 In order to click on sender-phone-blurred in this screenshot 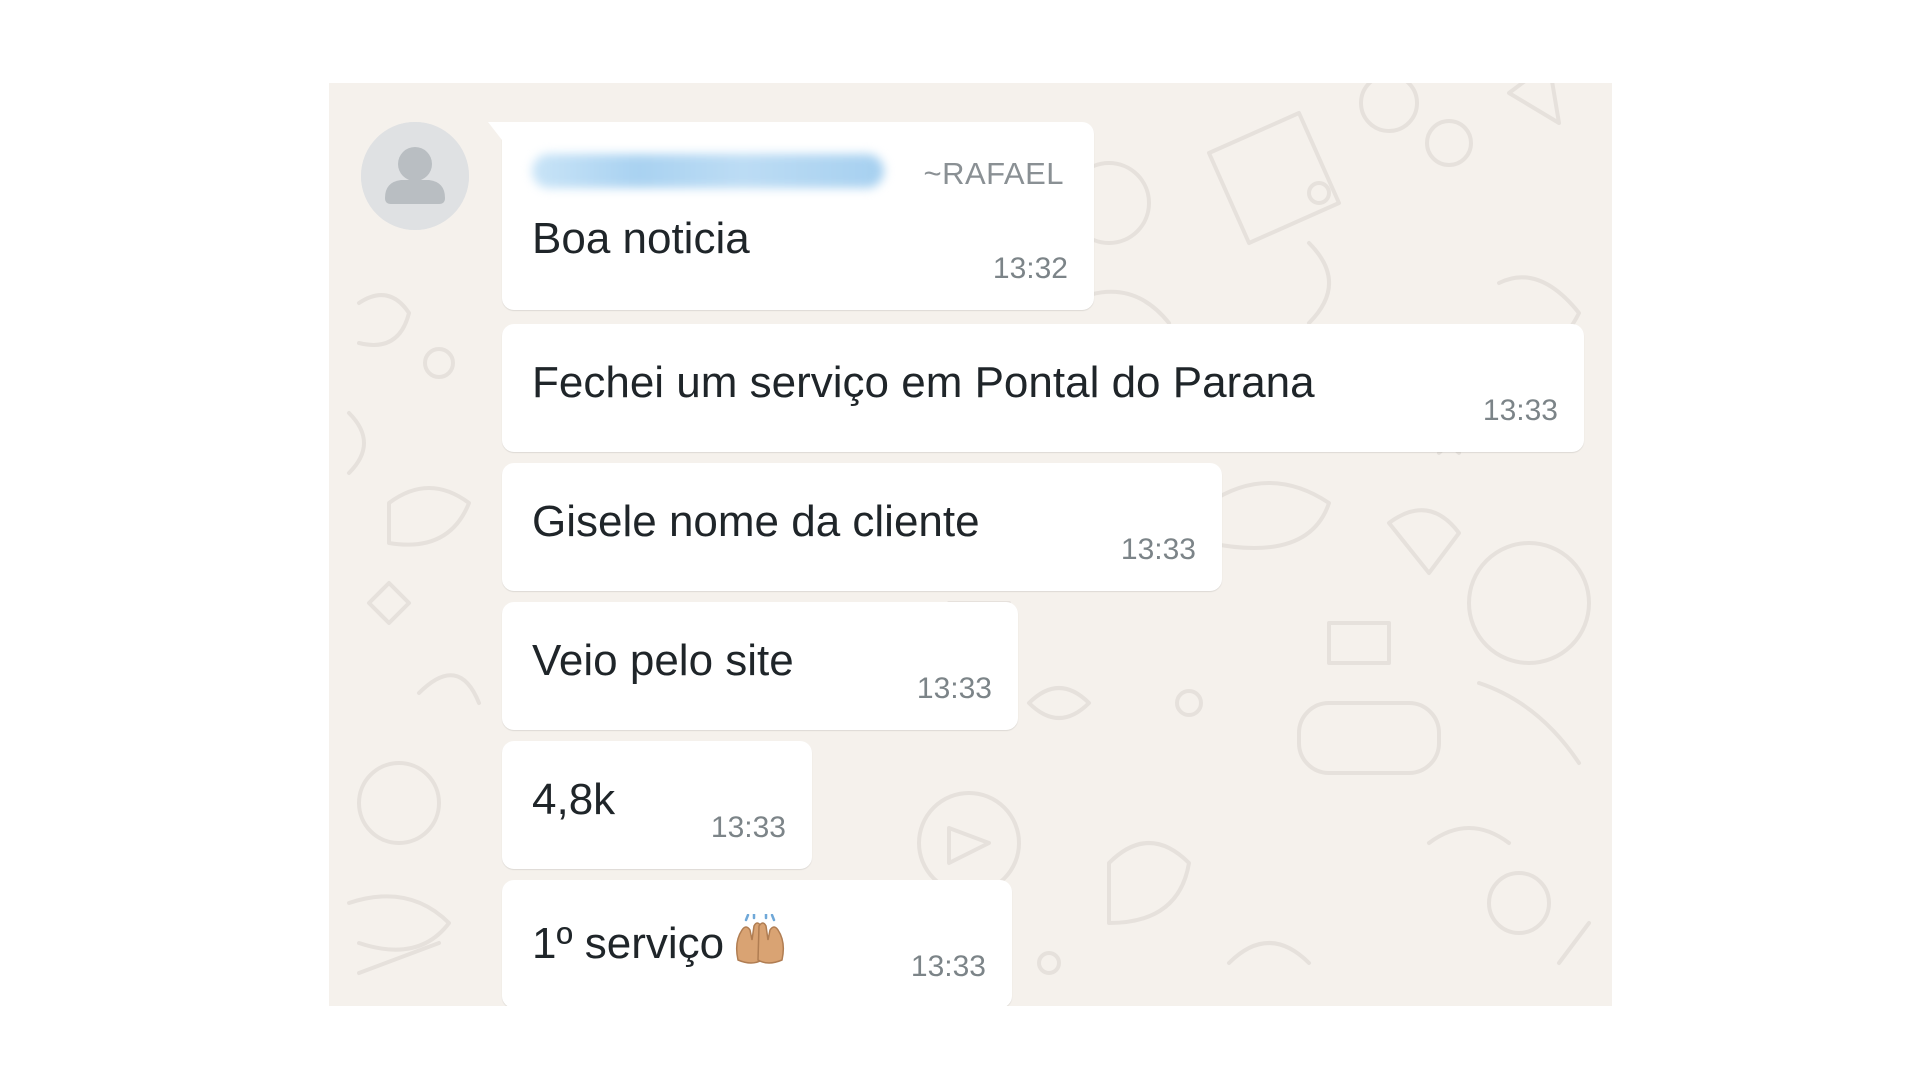, I will do `click(708, 171)`.